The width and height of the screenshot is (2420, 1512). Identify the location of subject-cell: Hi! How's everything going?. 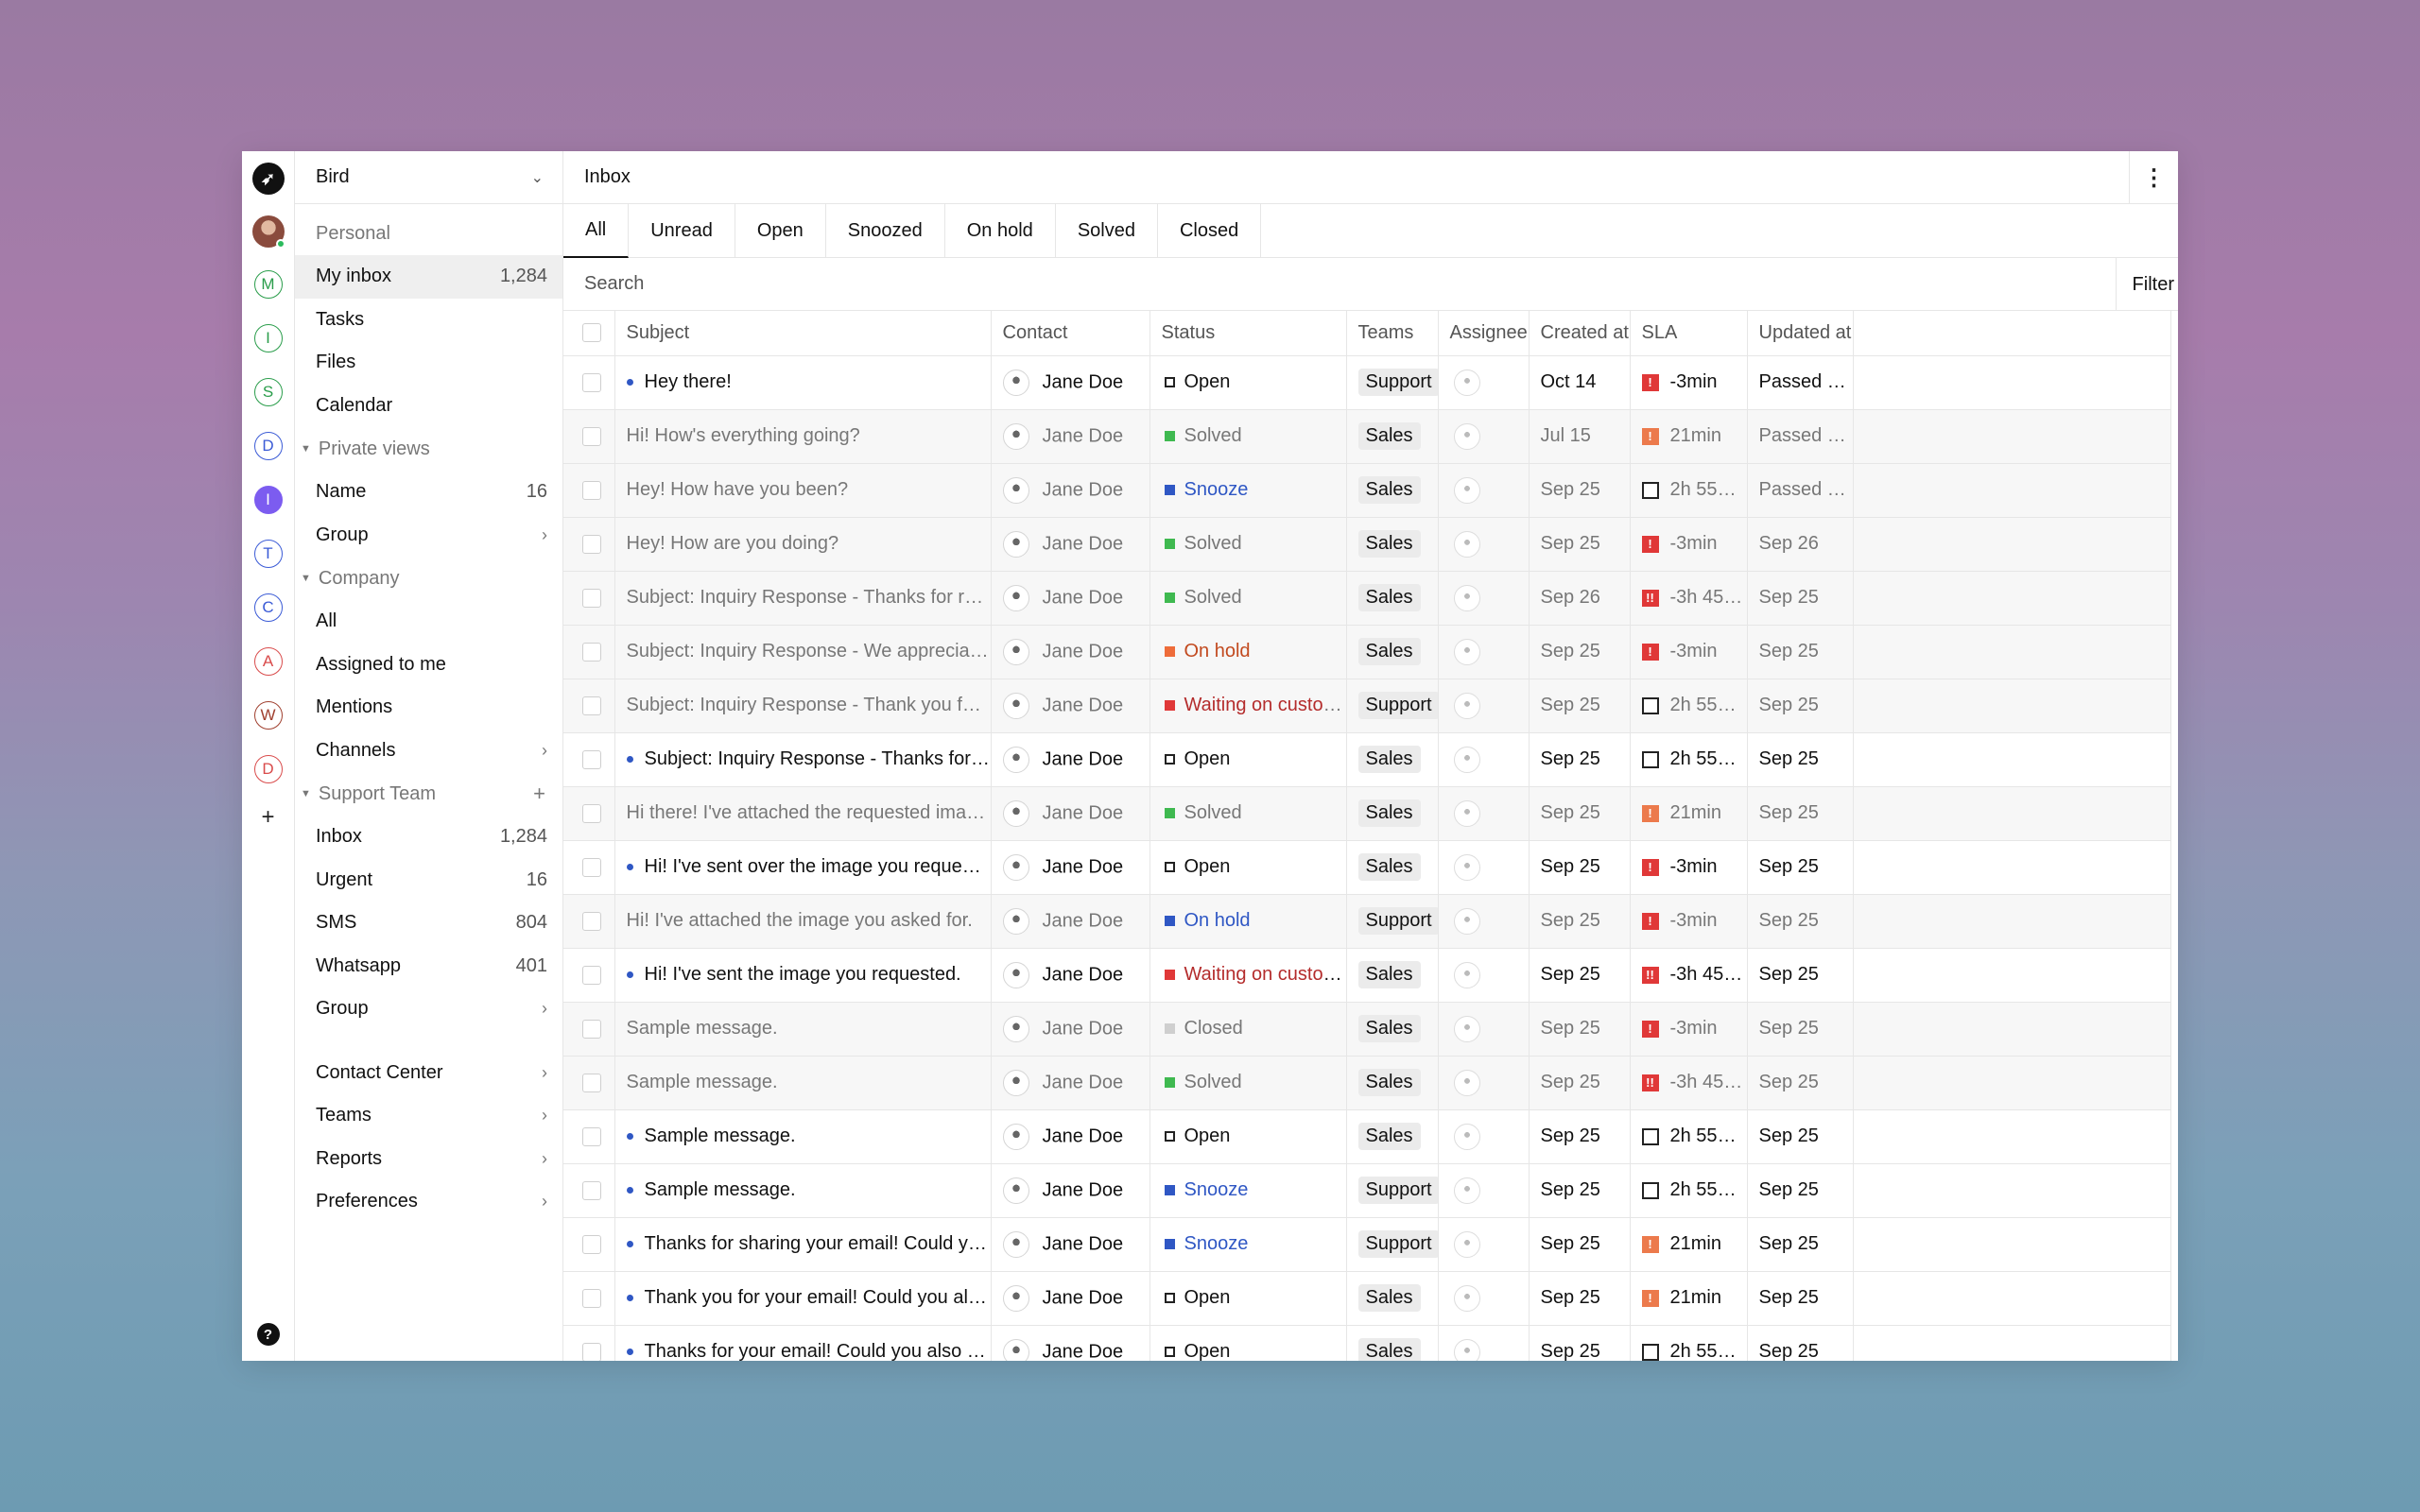
(803, 436).